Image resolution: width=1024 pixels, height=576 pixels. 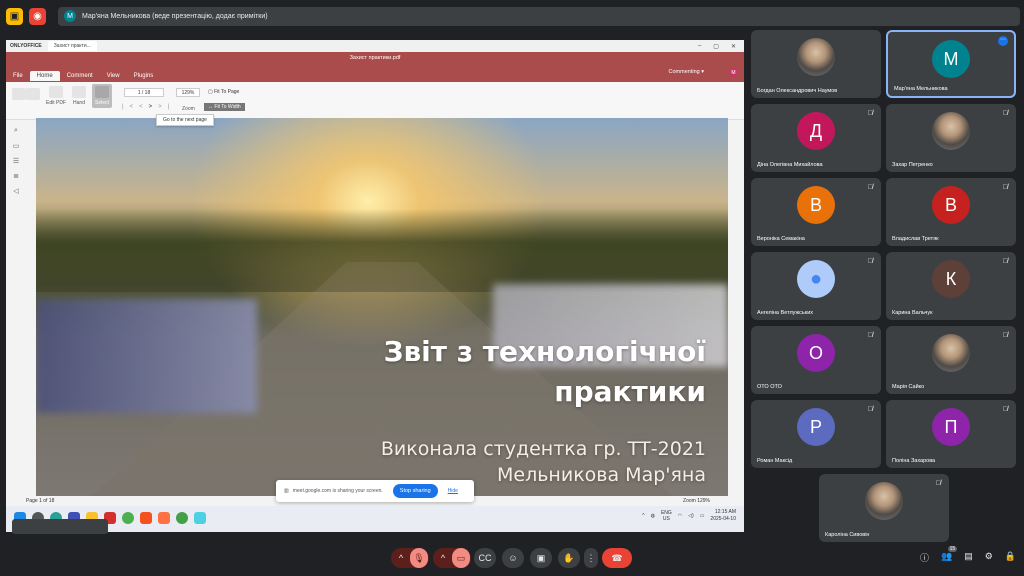 What do you see at coordinates (951, 59) in the screenshot?
I see `participant-avatar: М` at bounding box center [951, 59].